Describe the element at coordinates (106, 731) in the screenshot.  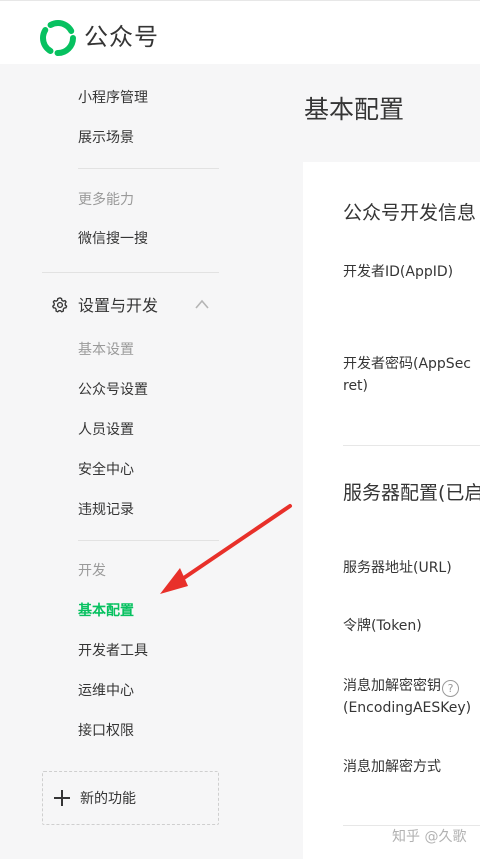
I see `sidebar-item-api-permissions: 接口权限` at that location.